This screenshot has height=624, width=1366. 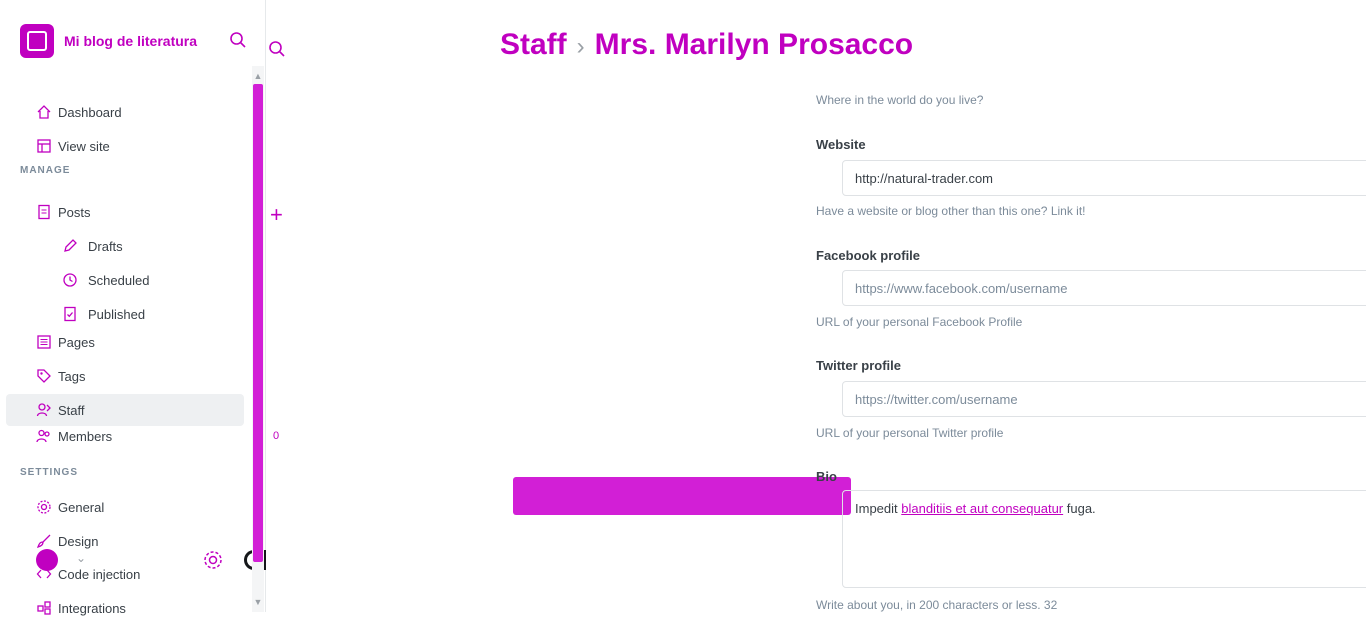 I want to click on gutter-count: 0, so click(x=276, y=436).